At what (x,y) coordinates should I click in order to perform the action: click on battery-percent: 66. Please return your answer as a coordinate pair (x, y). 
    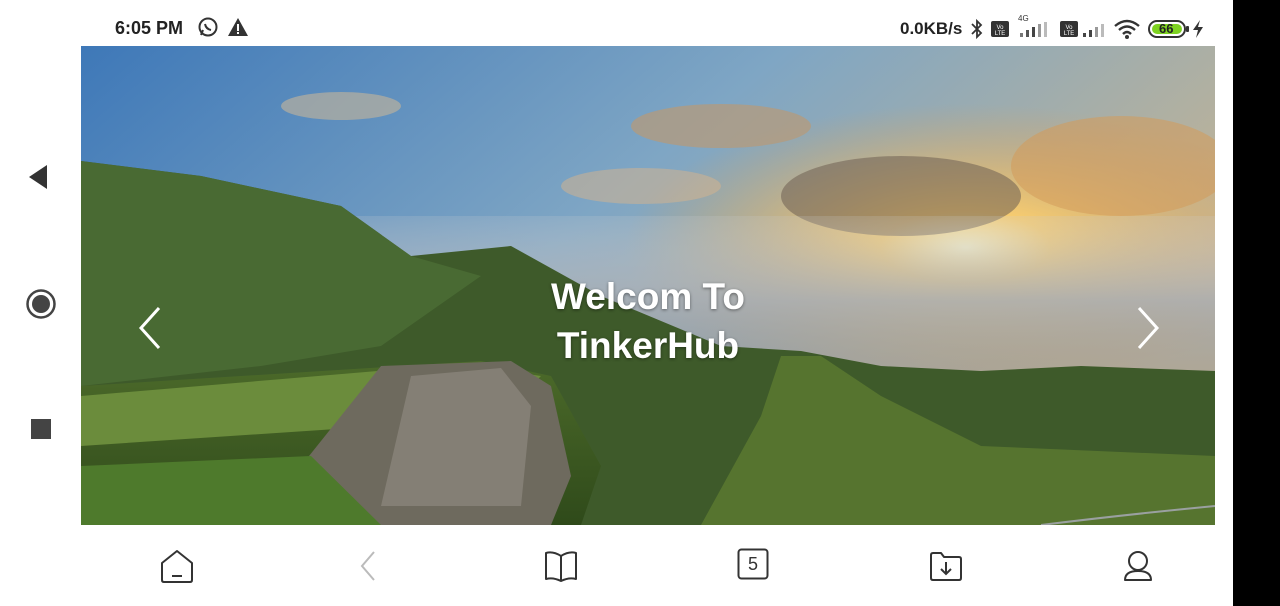
    Looking at the image, I should click on (1166, 28).